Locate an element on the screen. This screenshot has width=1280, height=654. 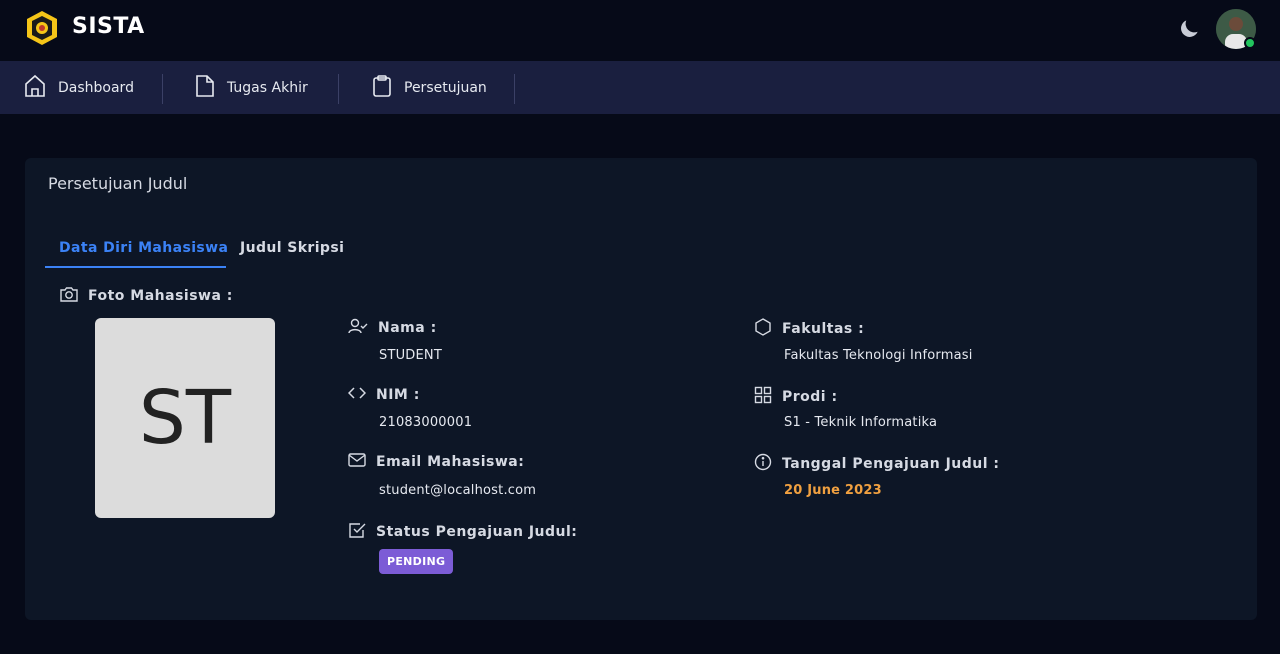
nav-item-dashboard: Dashboard is located at coordinates (79, 87).